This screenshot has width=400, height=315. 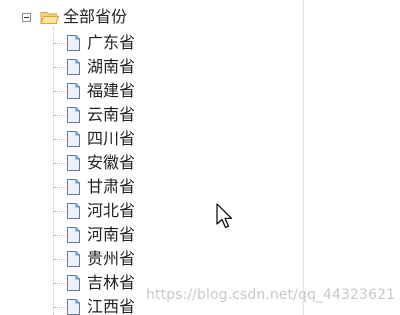 I want to click on tree-node: 安徽省, so click(x=67, y=163).